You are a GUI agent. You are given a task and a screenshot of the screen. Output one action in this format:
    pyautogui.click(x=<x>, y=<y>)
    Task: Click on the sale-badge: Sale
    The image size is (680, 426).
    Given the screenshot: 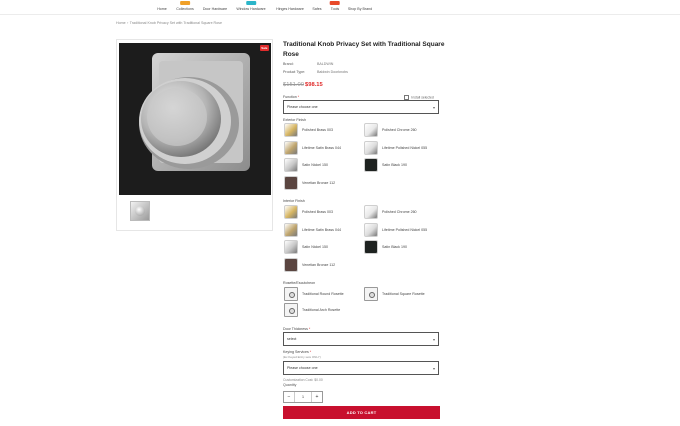 What is the action you would take?
    pyautogui.click(x=264, y=48)
    